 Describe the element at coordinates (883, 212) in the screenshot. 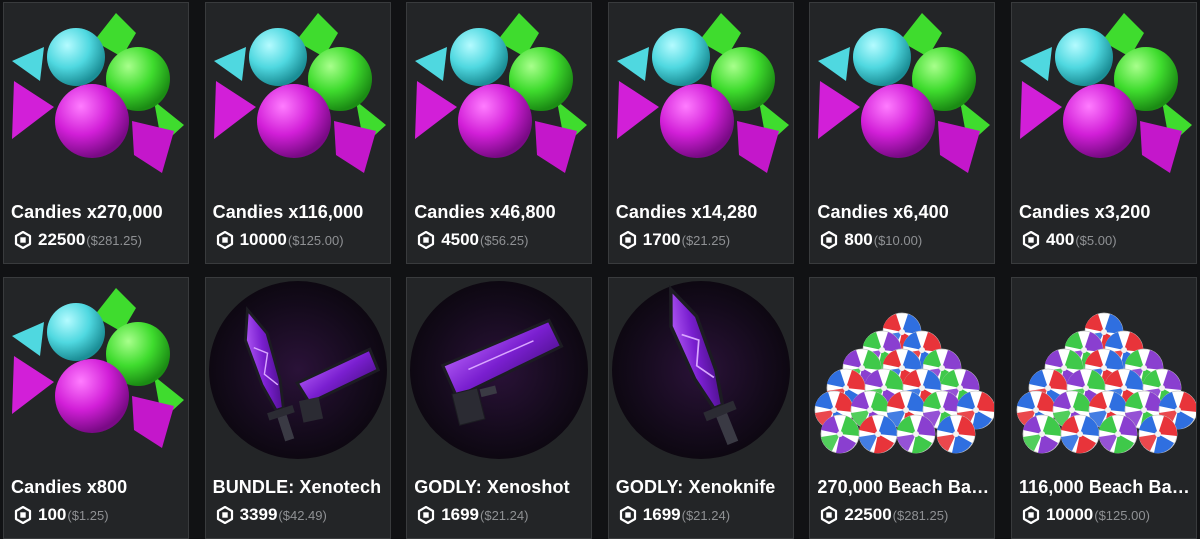

I see `product-name: Candies x6,400` at that location.